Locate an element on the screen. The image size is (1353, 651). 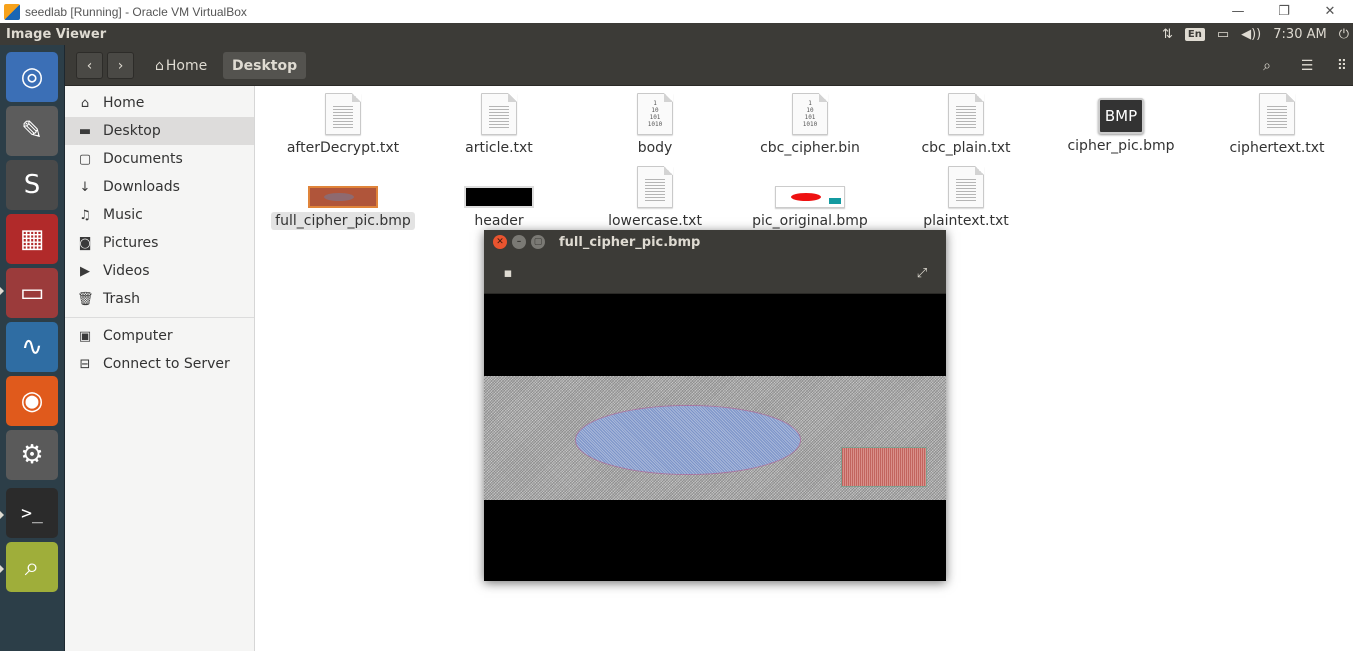
file-item: plaintext.txt is located at coordinates (966, 198).